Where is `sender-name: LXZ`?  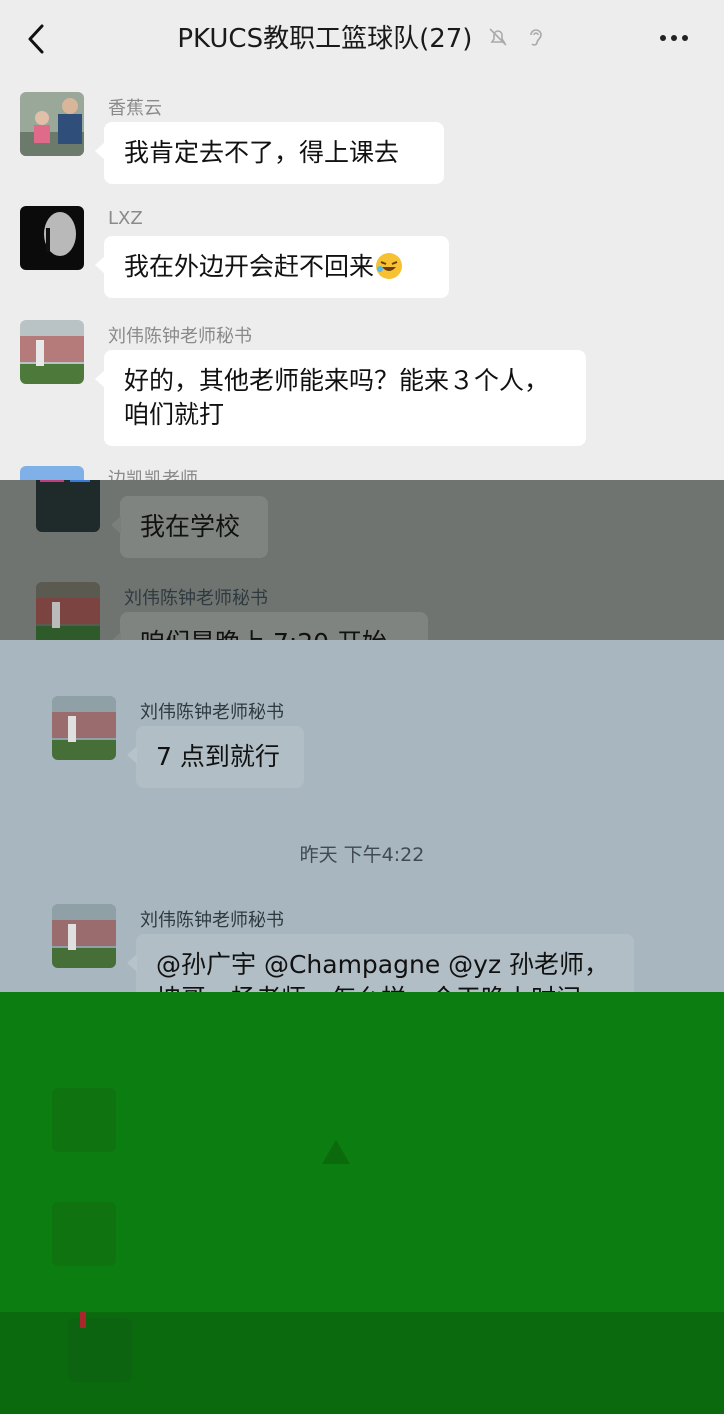
sender-name: LXZ is located at coordinates (125, 218).